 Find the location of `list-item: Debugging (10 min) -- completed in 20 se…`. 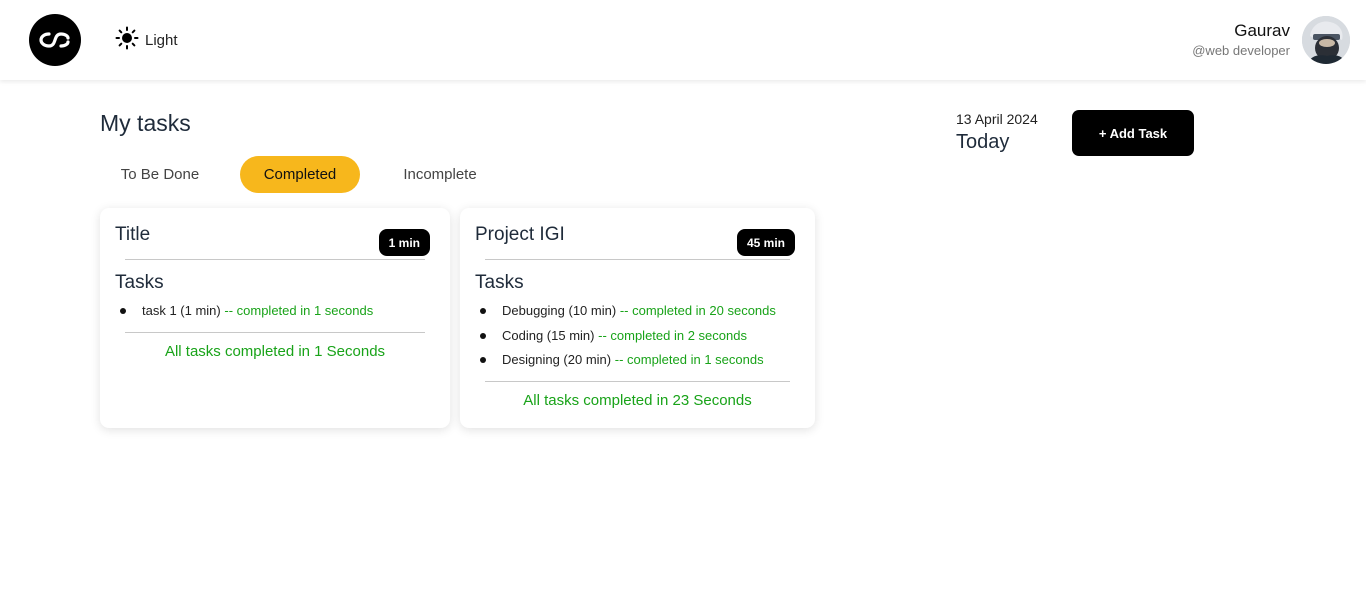

list-item: Debugging (10 min) -- completed in 20 se… is located at coordinates (625, 312).